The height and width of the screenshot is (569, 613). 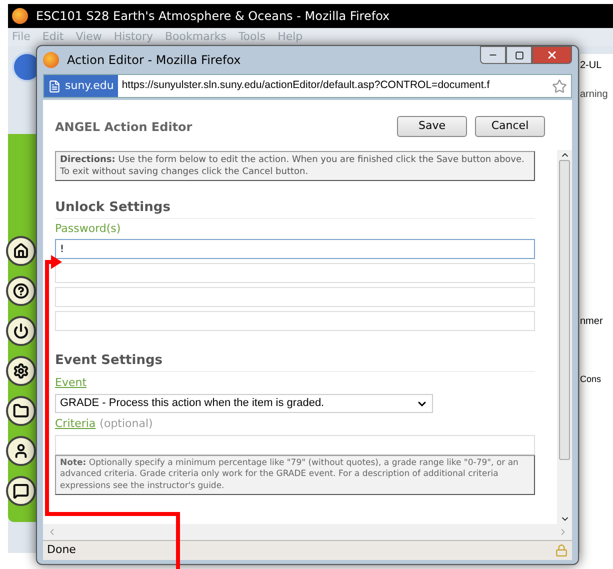 I want to click on person-icon, so click(x=21, y=451).